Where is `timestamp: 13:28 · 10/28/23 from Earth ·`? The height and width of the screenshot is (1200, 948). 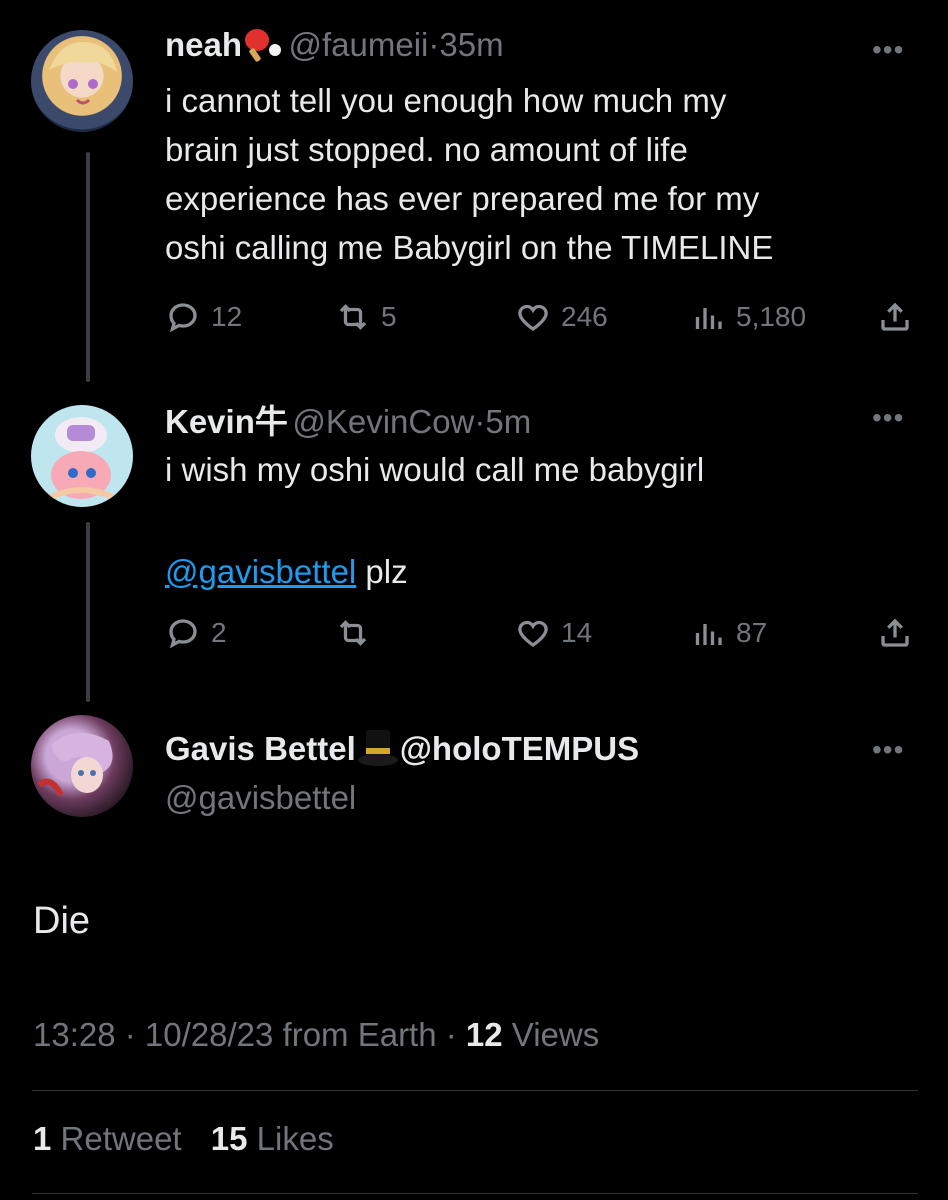
timestamp: 13:28 · 10/28/23 from Earth · is located at coordinates (249, 1034).